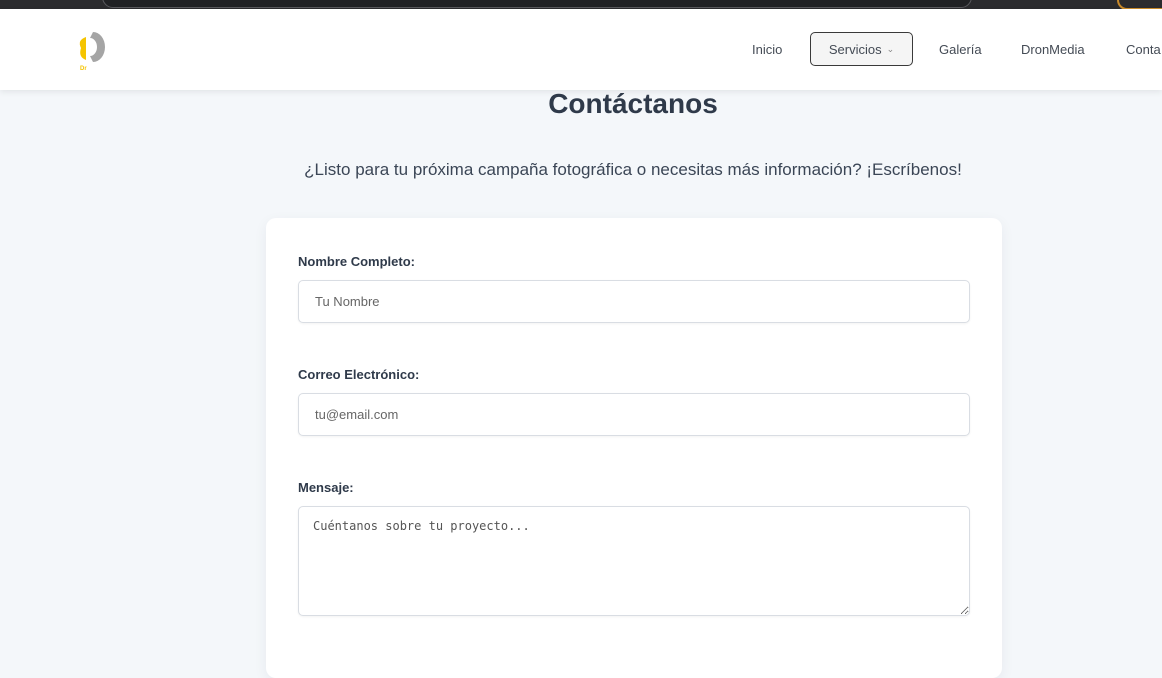  Describe the element at coordinates (634, 301) in the screenshot. I see `name-input` at that location.